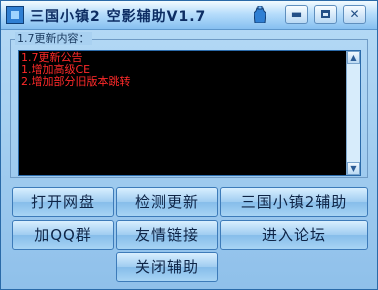 Image resolution: width=378 pixels, height=290 pixels. What do you see at coordinates (63, 202) in the screenshot?
I see `open-netdisk-button: 打开网盘` at bounding box center [63, 202].